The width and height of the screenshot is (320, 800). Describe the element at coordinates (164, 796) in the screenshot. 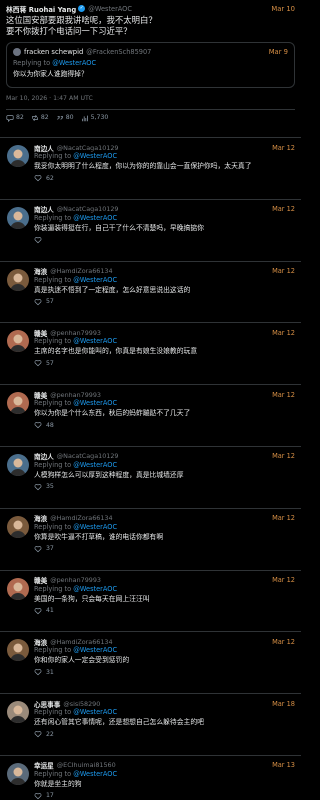

I see `reply-likes: 17` at that location.